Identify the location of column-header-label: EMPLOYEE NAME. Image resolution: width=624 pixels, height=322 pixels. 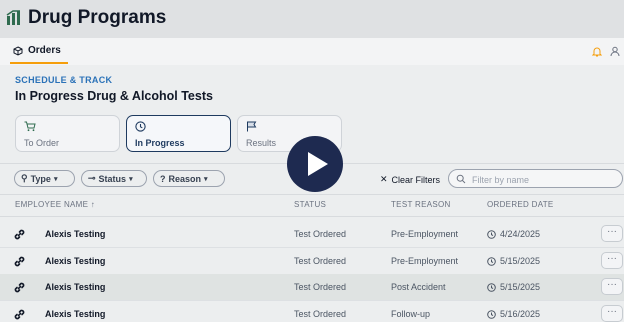
(52, 204).